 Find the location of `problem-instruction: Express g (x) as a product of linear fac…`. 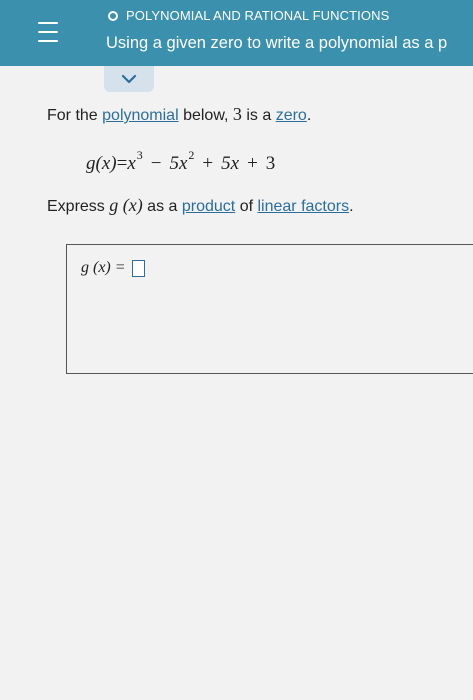

problem-instruction: Express g (x) as a product of linear fac… is located at coordinates (200, 205).